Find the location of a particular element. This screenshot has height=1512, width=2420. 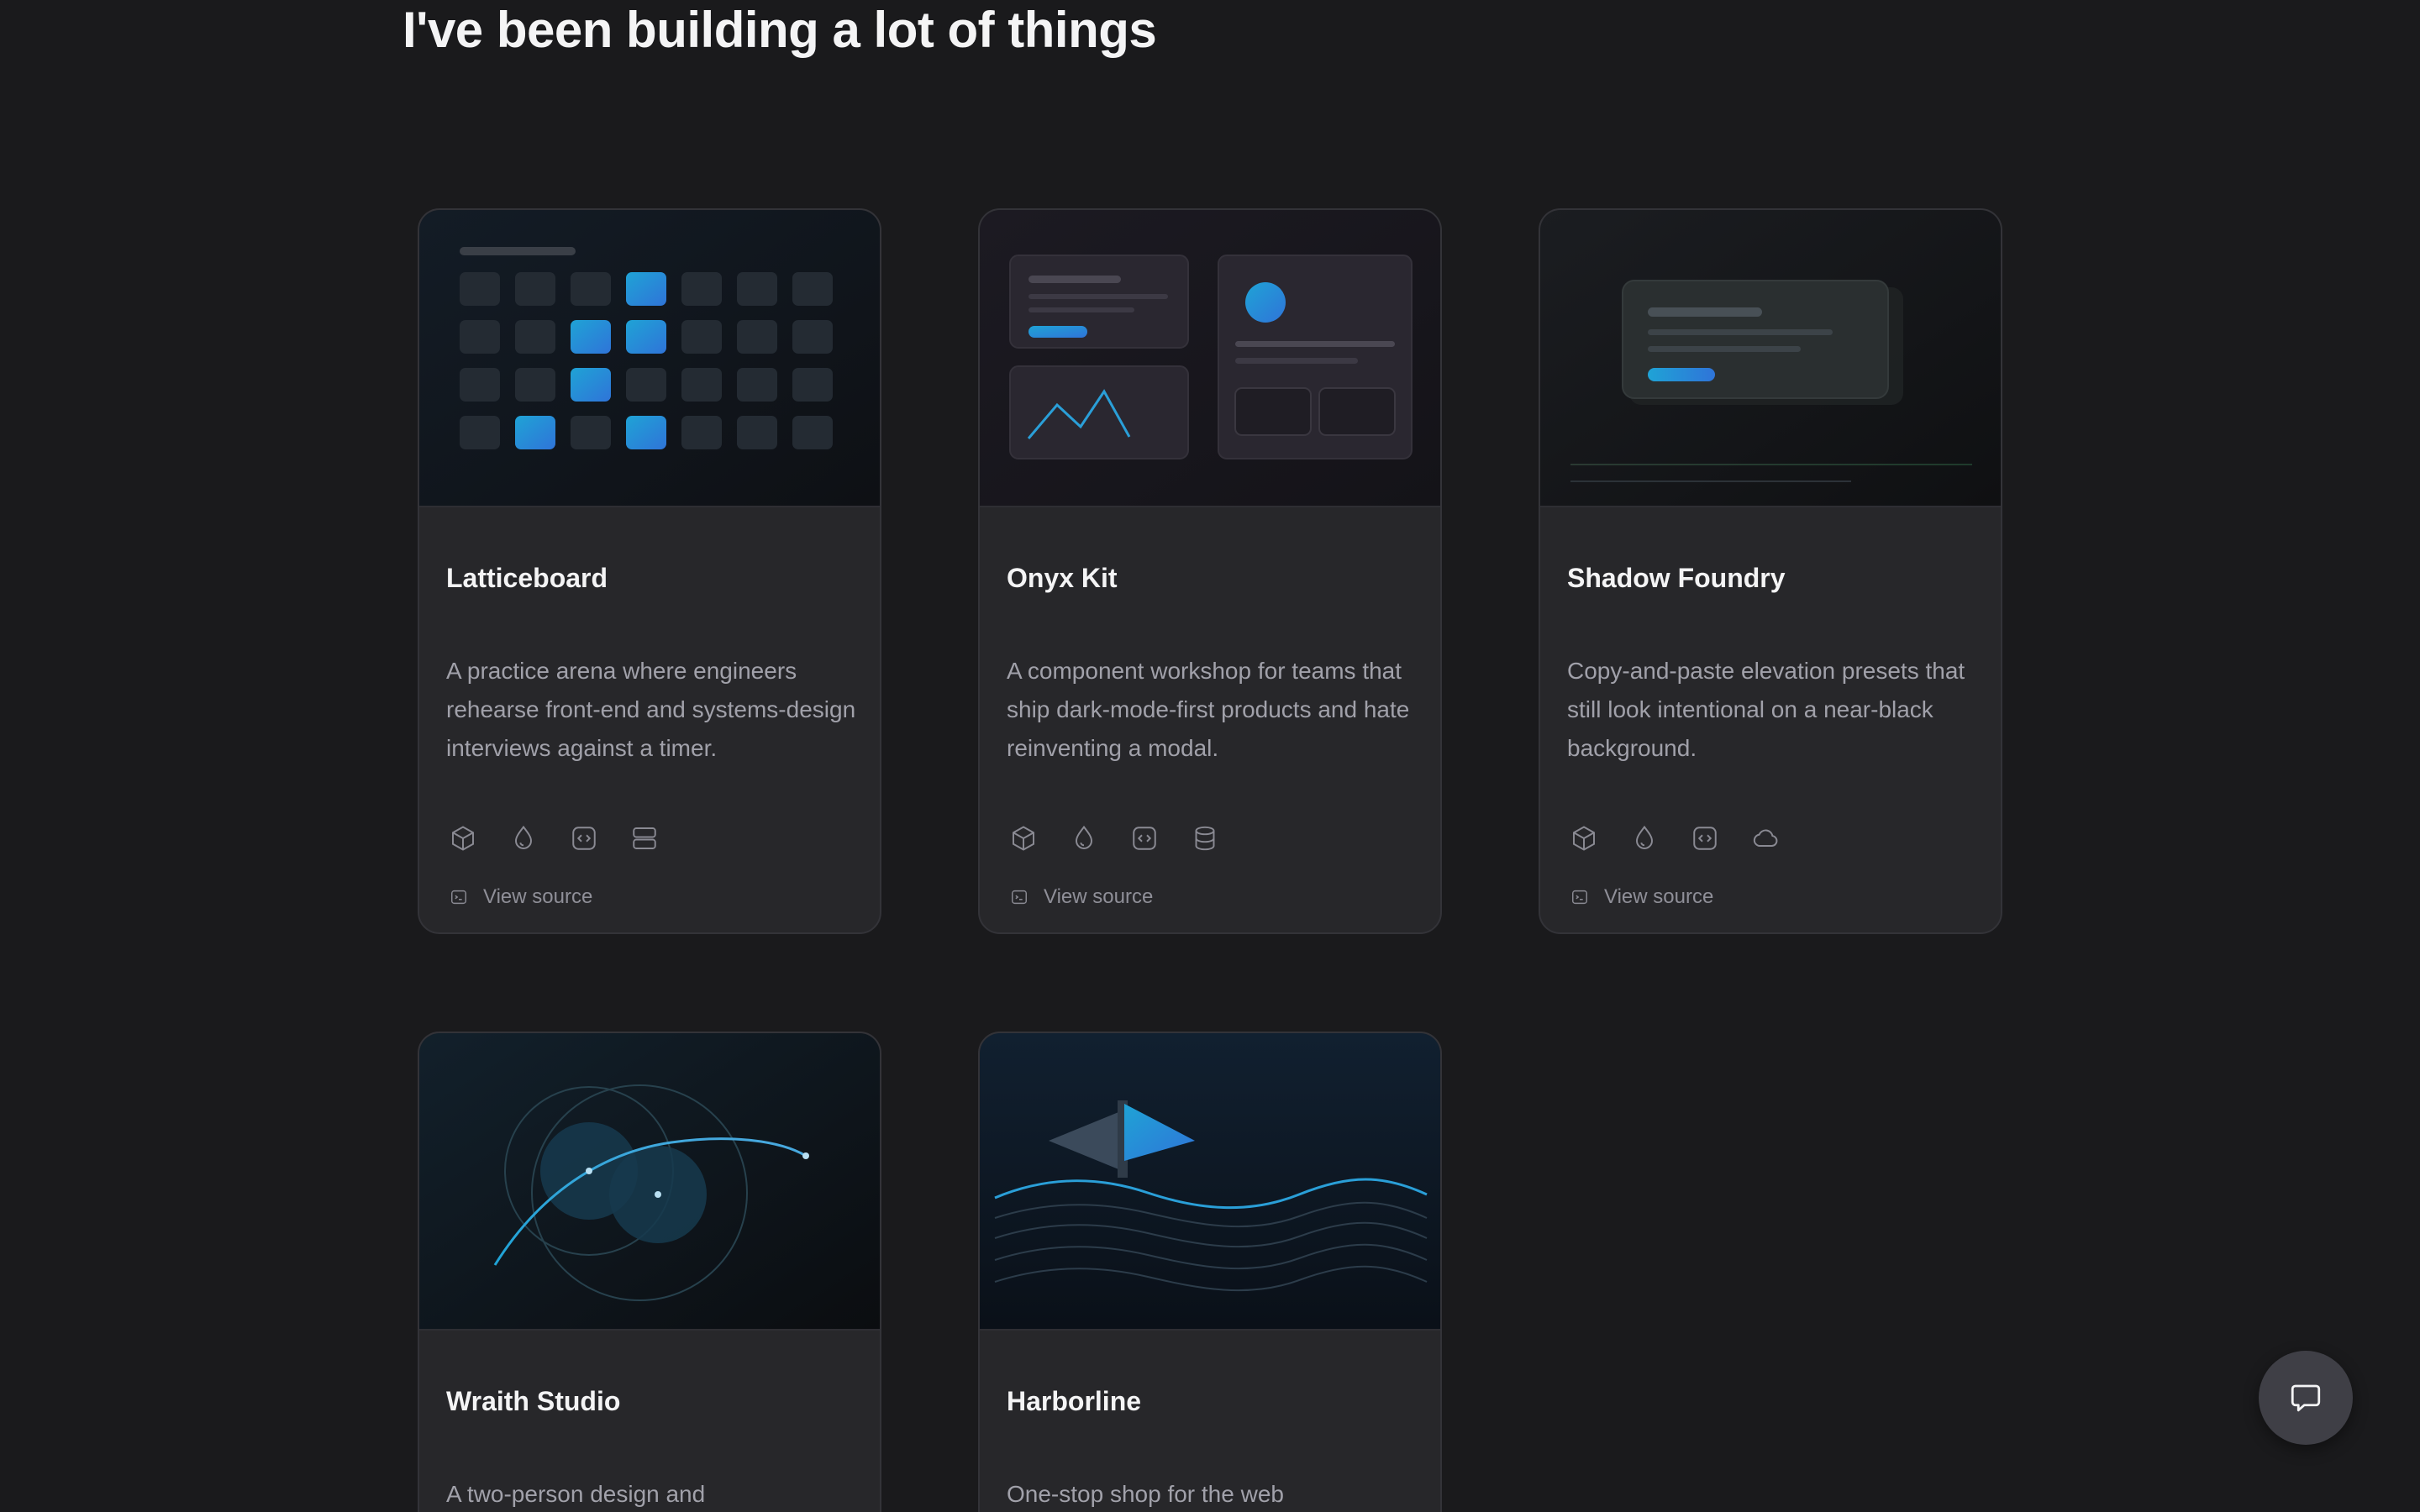

wraith-studio-preview-graphic is located at coordinates (649, 1181).